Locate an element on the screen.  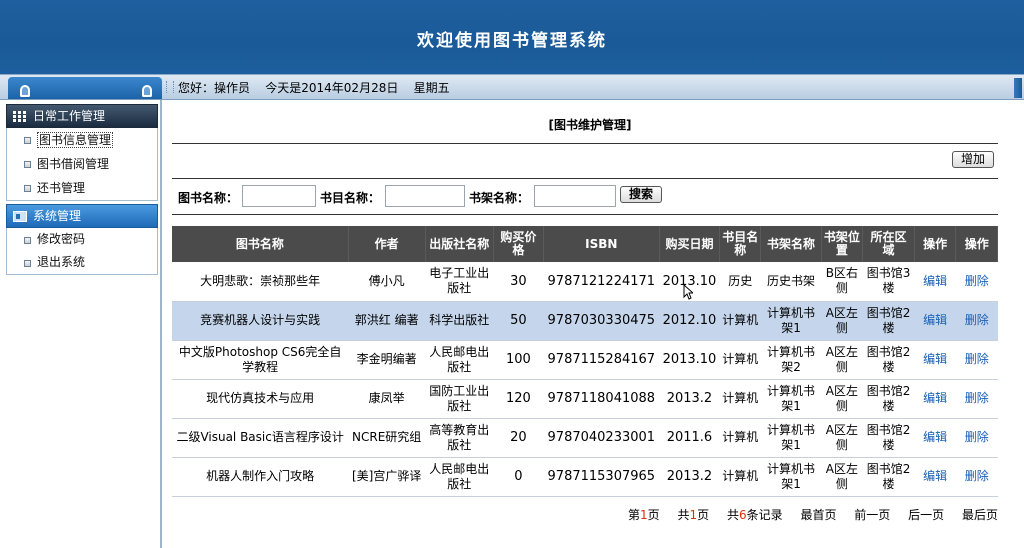
sidebar-item-label: 修改密码 is located at coordinates (61, 239).